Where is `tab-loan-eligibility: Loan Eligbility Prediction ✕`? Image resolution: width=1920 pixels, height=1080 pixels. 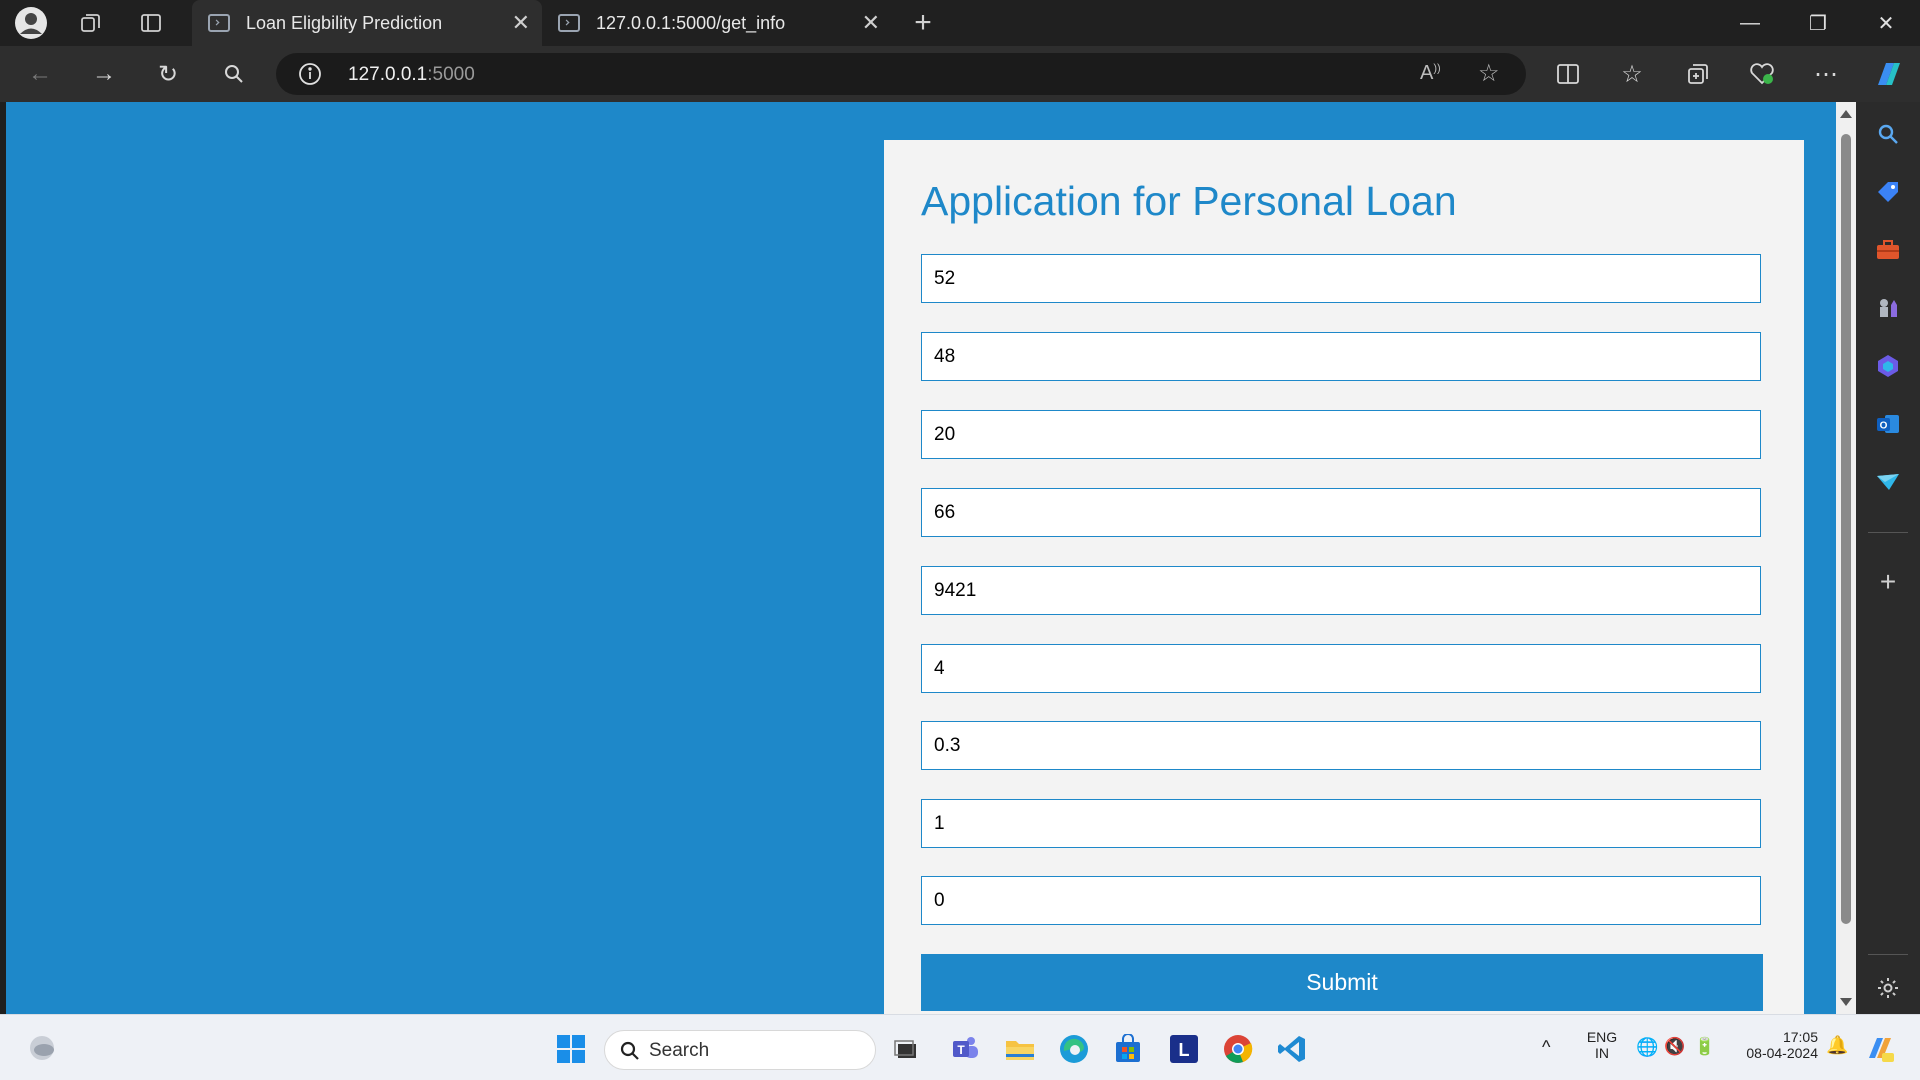 tab-loan-eligibility: Loan Eligbility Prediction ✕ is located at coordinates (367, 23).